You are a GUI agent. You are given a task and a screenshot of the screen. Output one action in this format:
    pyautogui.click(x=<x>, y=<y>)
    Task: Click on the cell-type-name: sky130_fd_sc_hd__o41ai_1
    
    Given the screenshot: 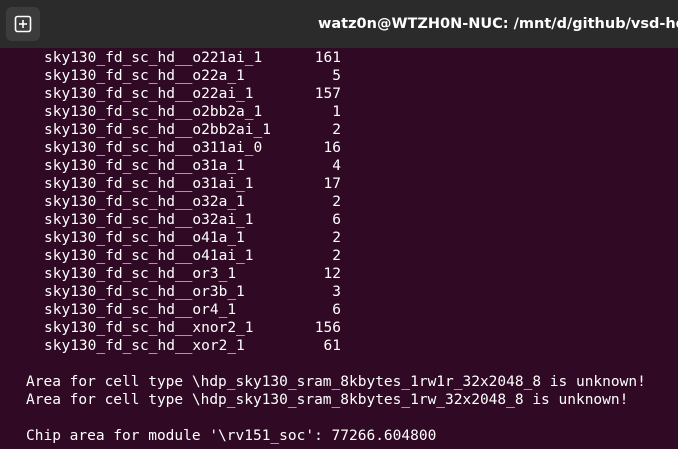 What is the action you would take?
    pyautogui.click(x=149, y=256)
    